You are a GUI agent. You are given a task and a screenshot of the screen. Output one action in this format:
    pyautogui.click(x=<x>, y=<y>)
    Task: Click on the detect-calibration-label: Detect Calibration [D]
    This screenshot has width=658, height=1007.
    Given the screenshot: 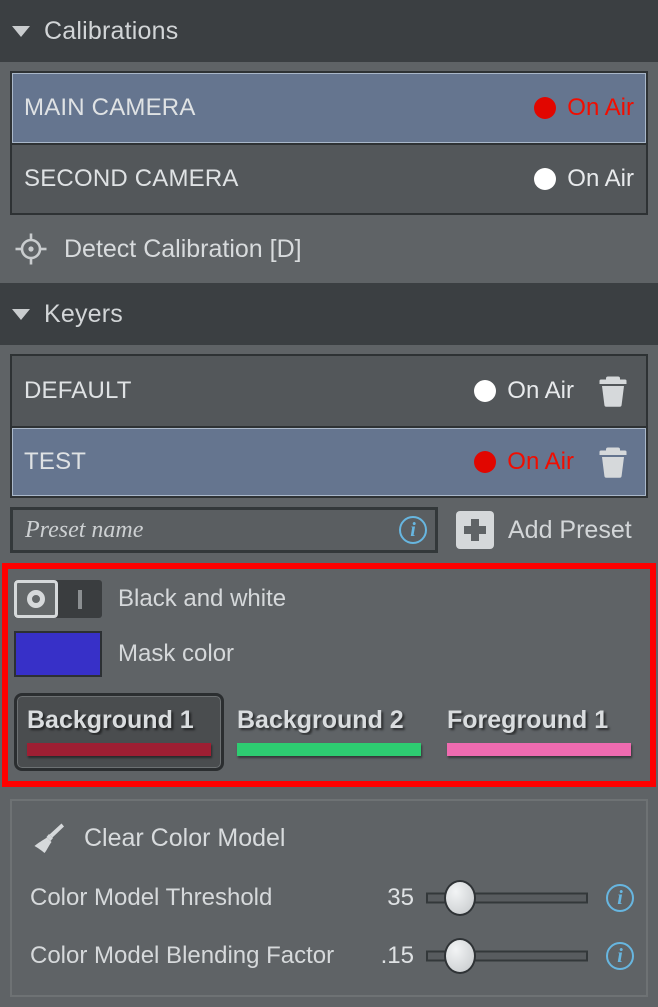 What is the action you would take?
    pyautogui.click(x=183, y=248)
    